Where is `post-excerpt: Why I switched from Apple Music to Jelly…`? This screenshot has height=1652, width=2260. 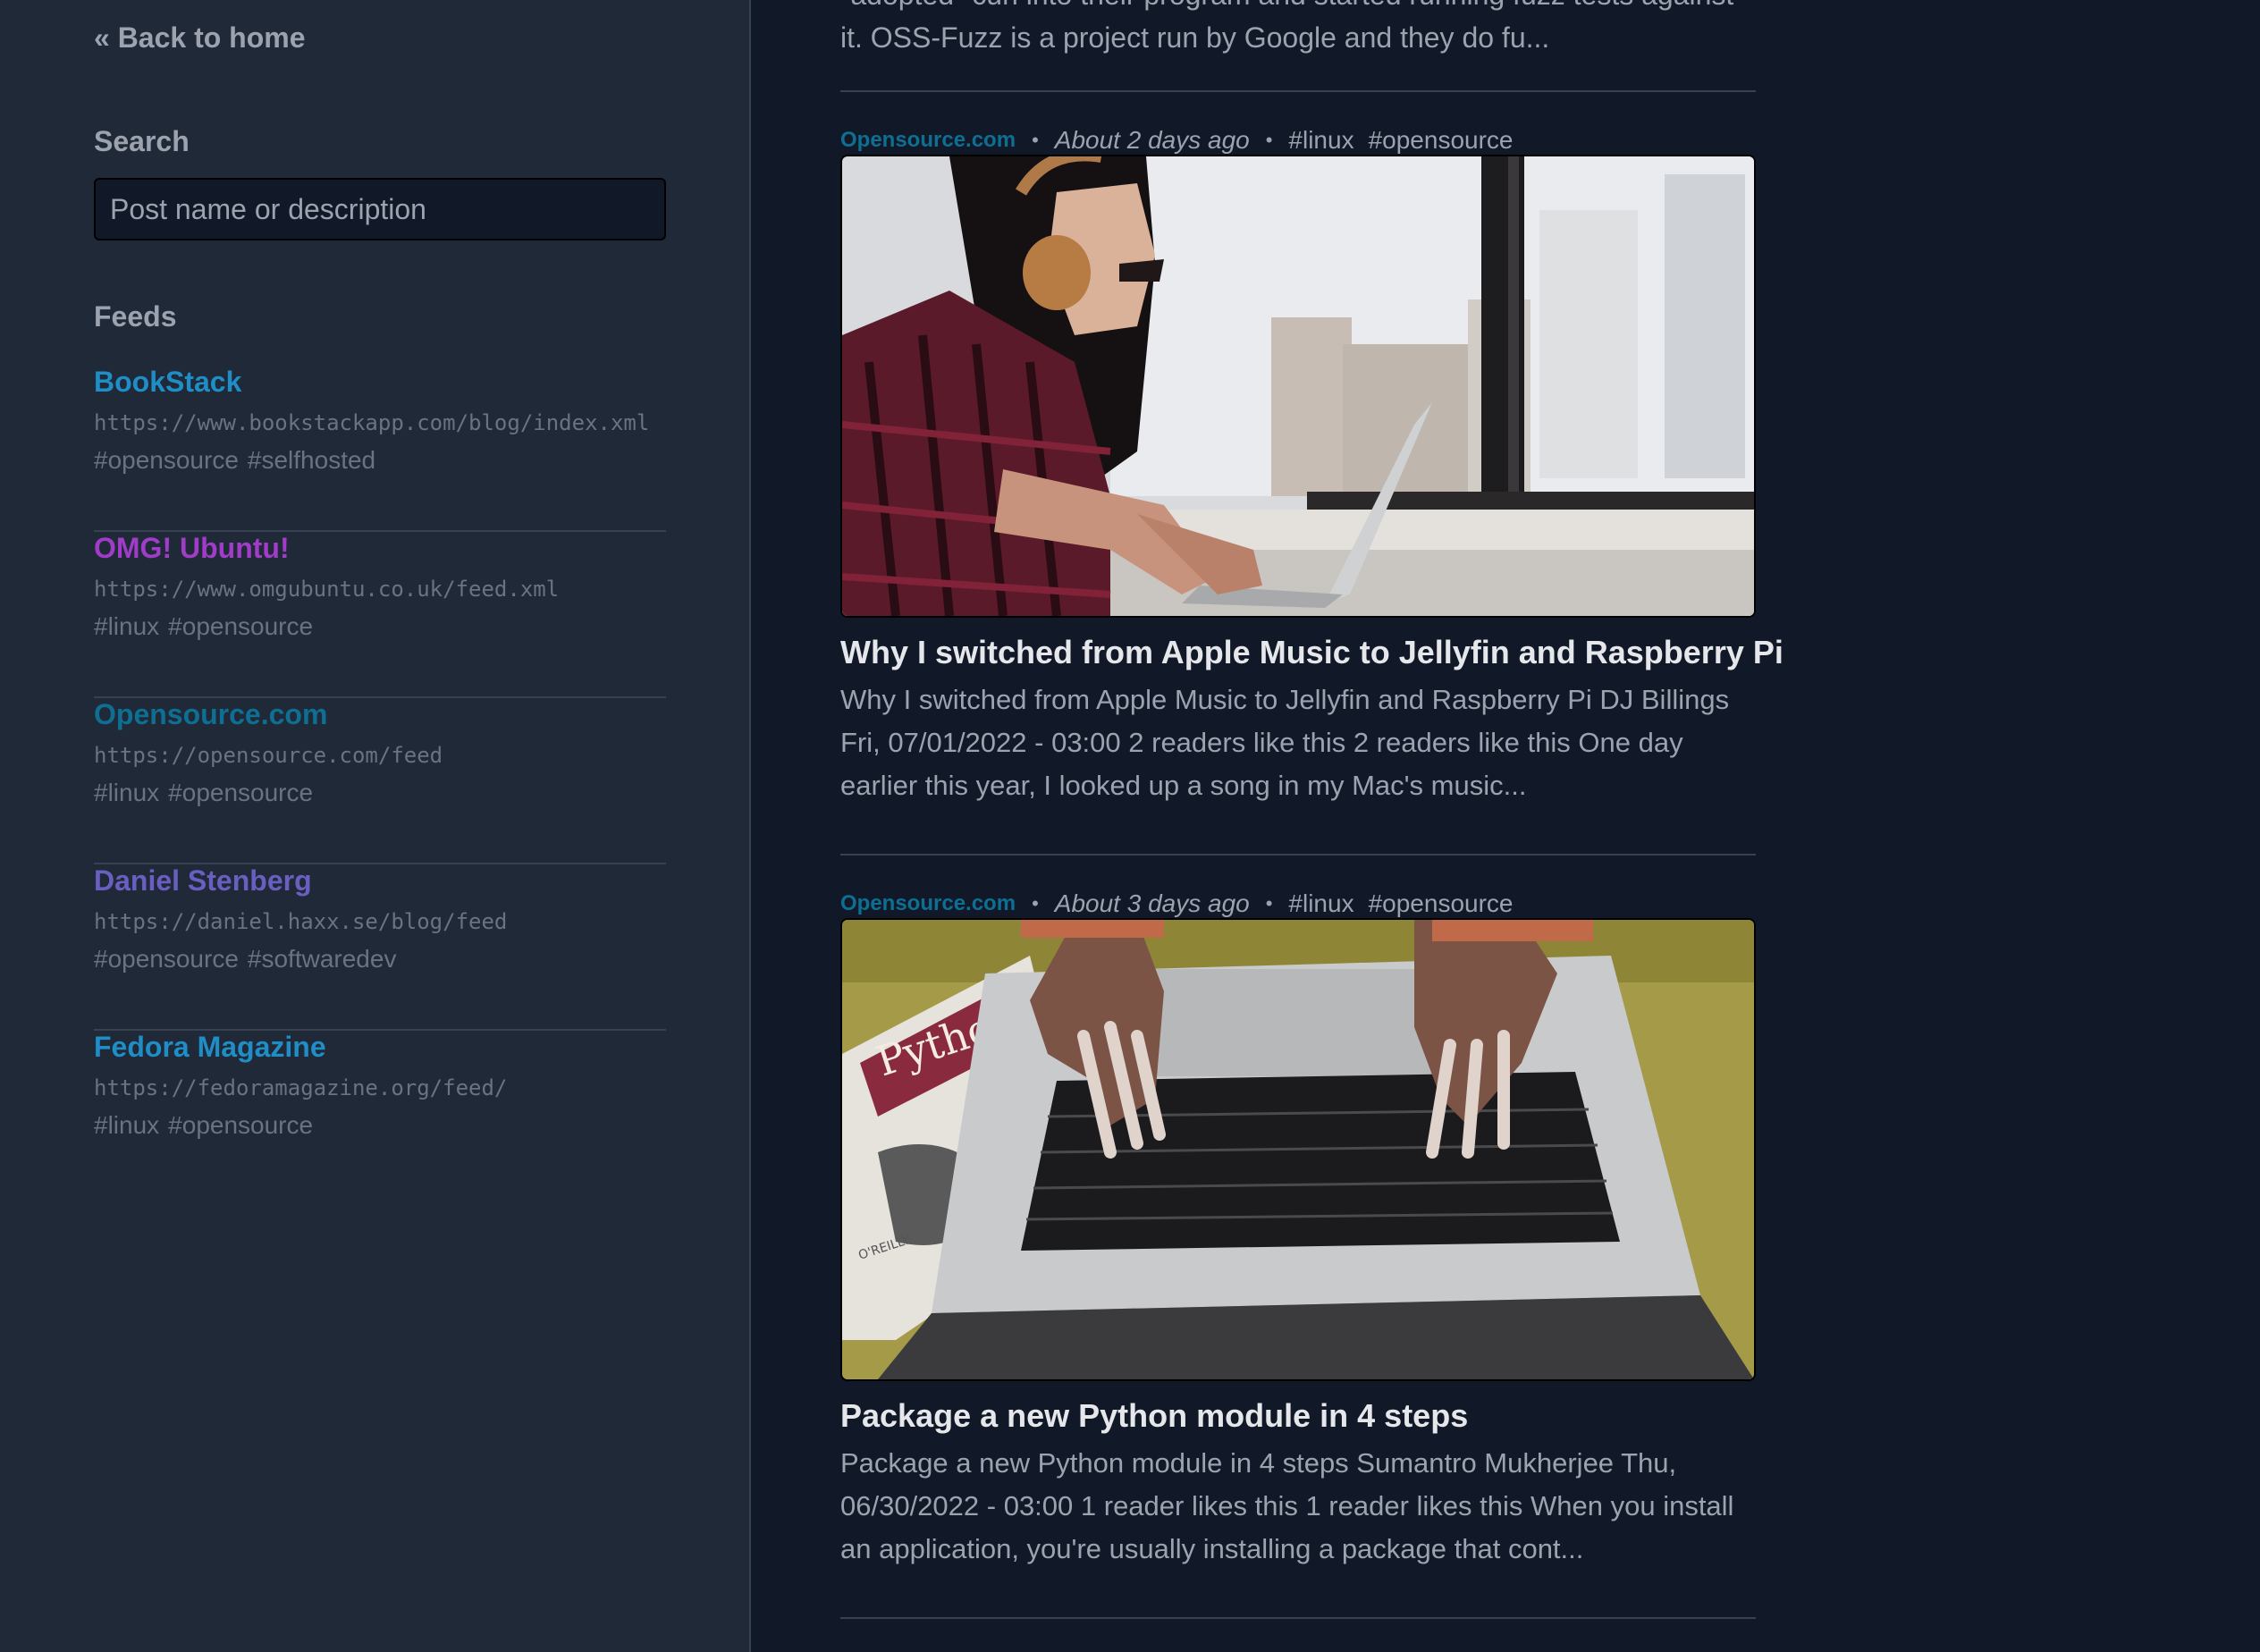 post-excerpt: Why I switched from Apple Music to Jelly… is located at coordinates (1285, 742).